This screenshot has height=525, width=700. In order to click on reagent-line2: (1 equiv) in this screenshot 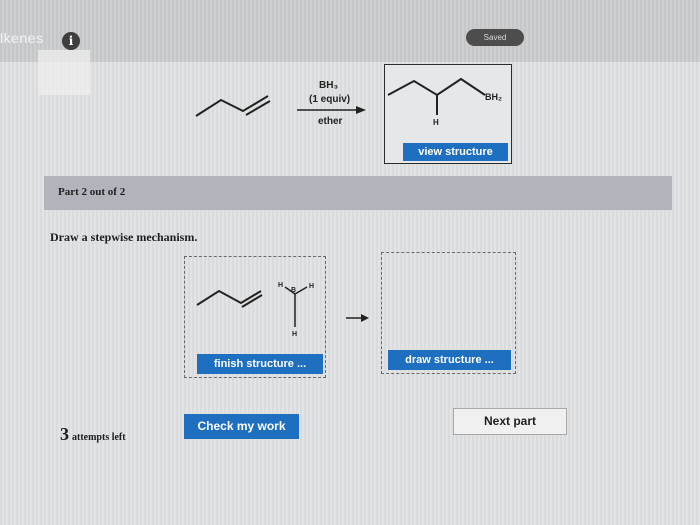, I will do `click(329, 99)`.